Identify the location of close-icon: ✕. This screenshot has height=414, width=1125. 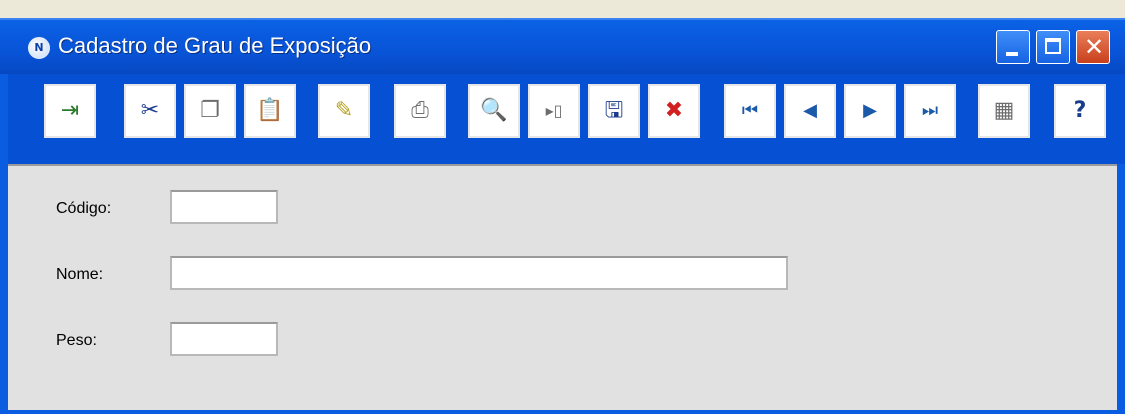
(1094, 47).